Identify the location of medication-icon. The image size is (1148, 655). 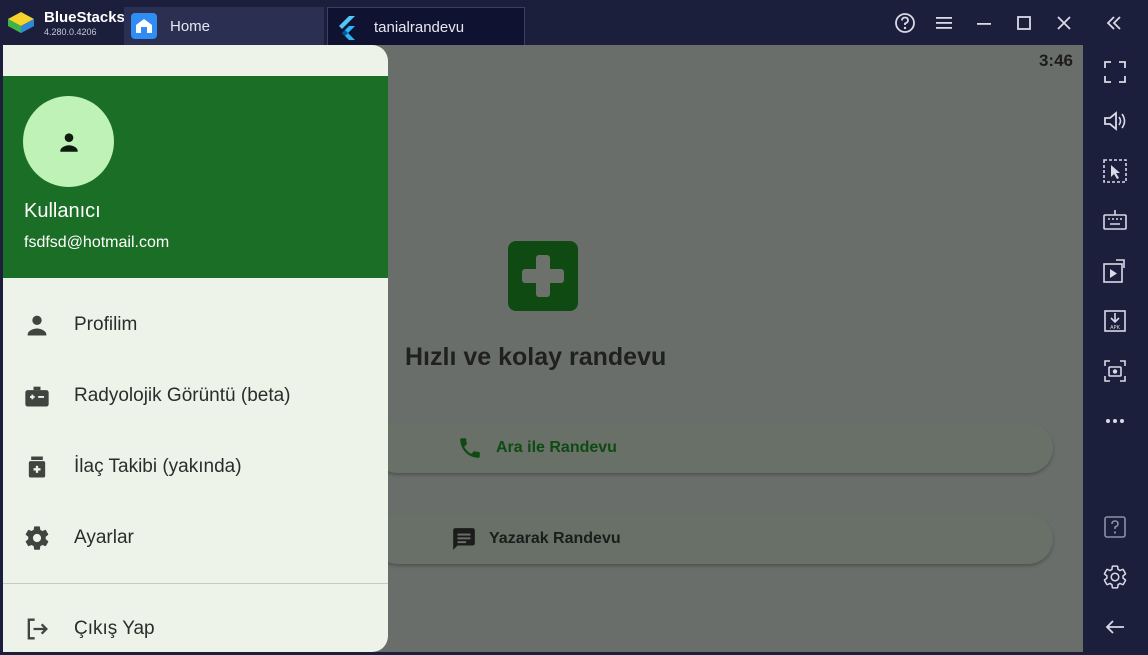
(37, 467).